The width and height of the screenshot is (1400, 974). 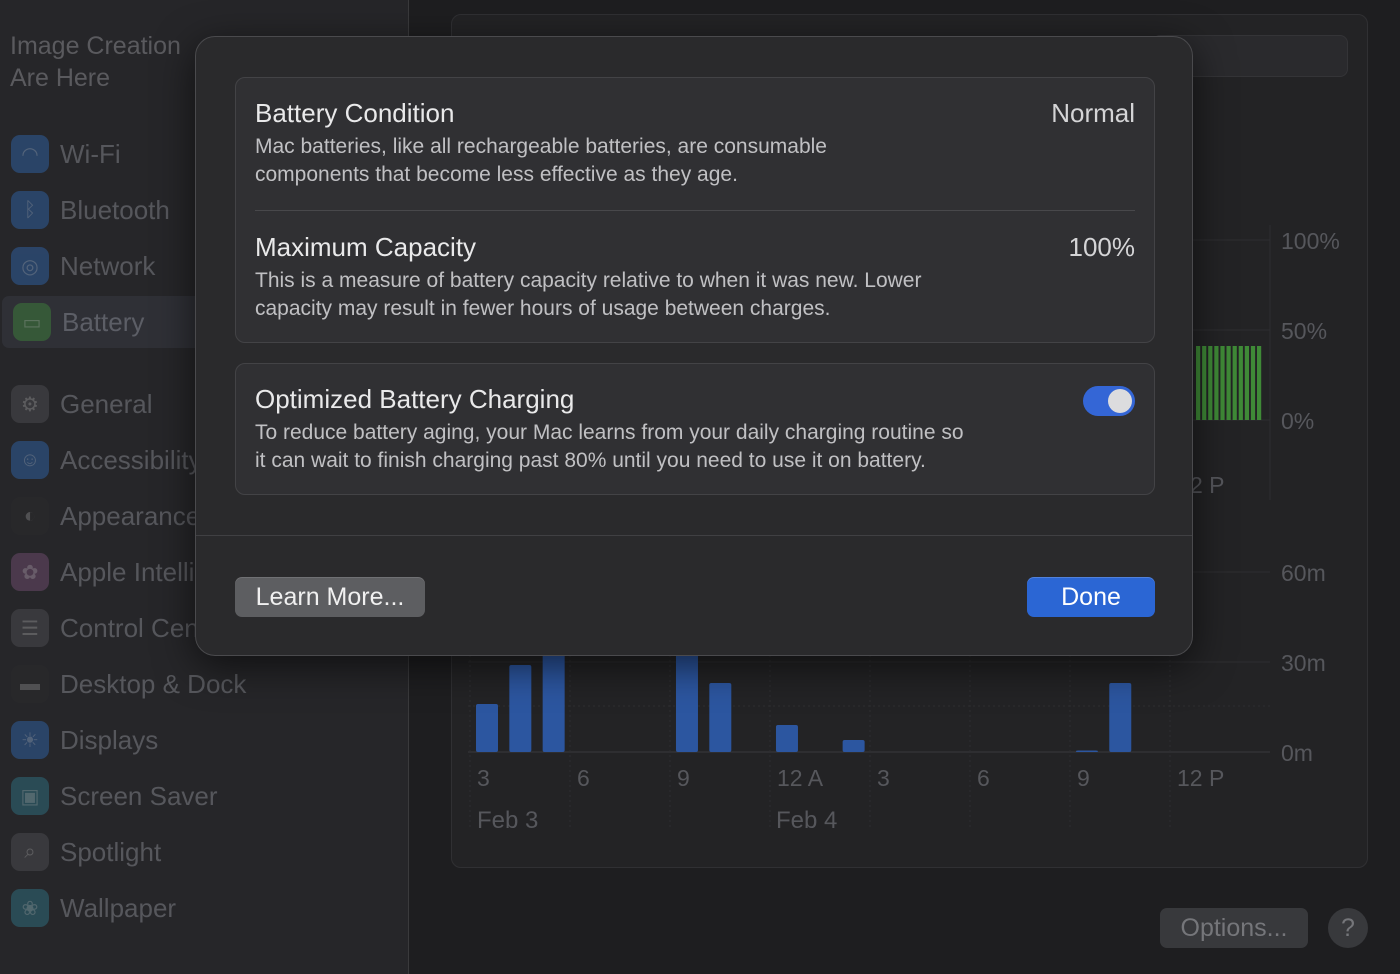 I want to click on top-y-tick-100: 100%, so click(x=1310, y=241).